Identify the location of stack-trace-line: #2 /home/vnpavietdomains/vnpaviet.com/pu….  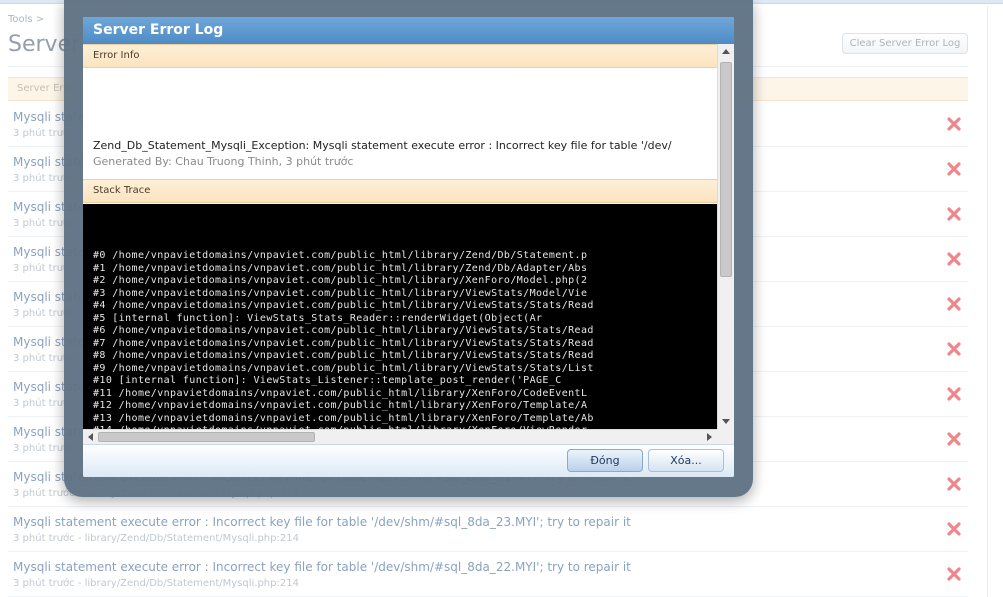
(340, 280).